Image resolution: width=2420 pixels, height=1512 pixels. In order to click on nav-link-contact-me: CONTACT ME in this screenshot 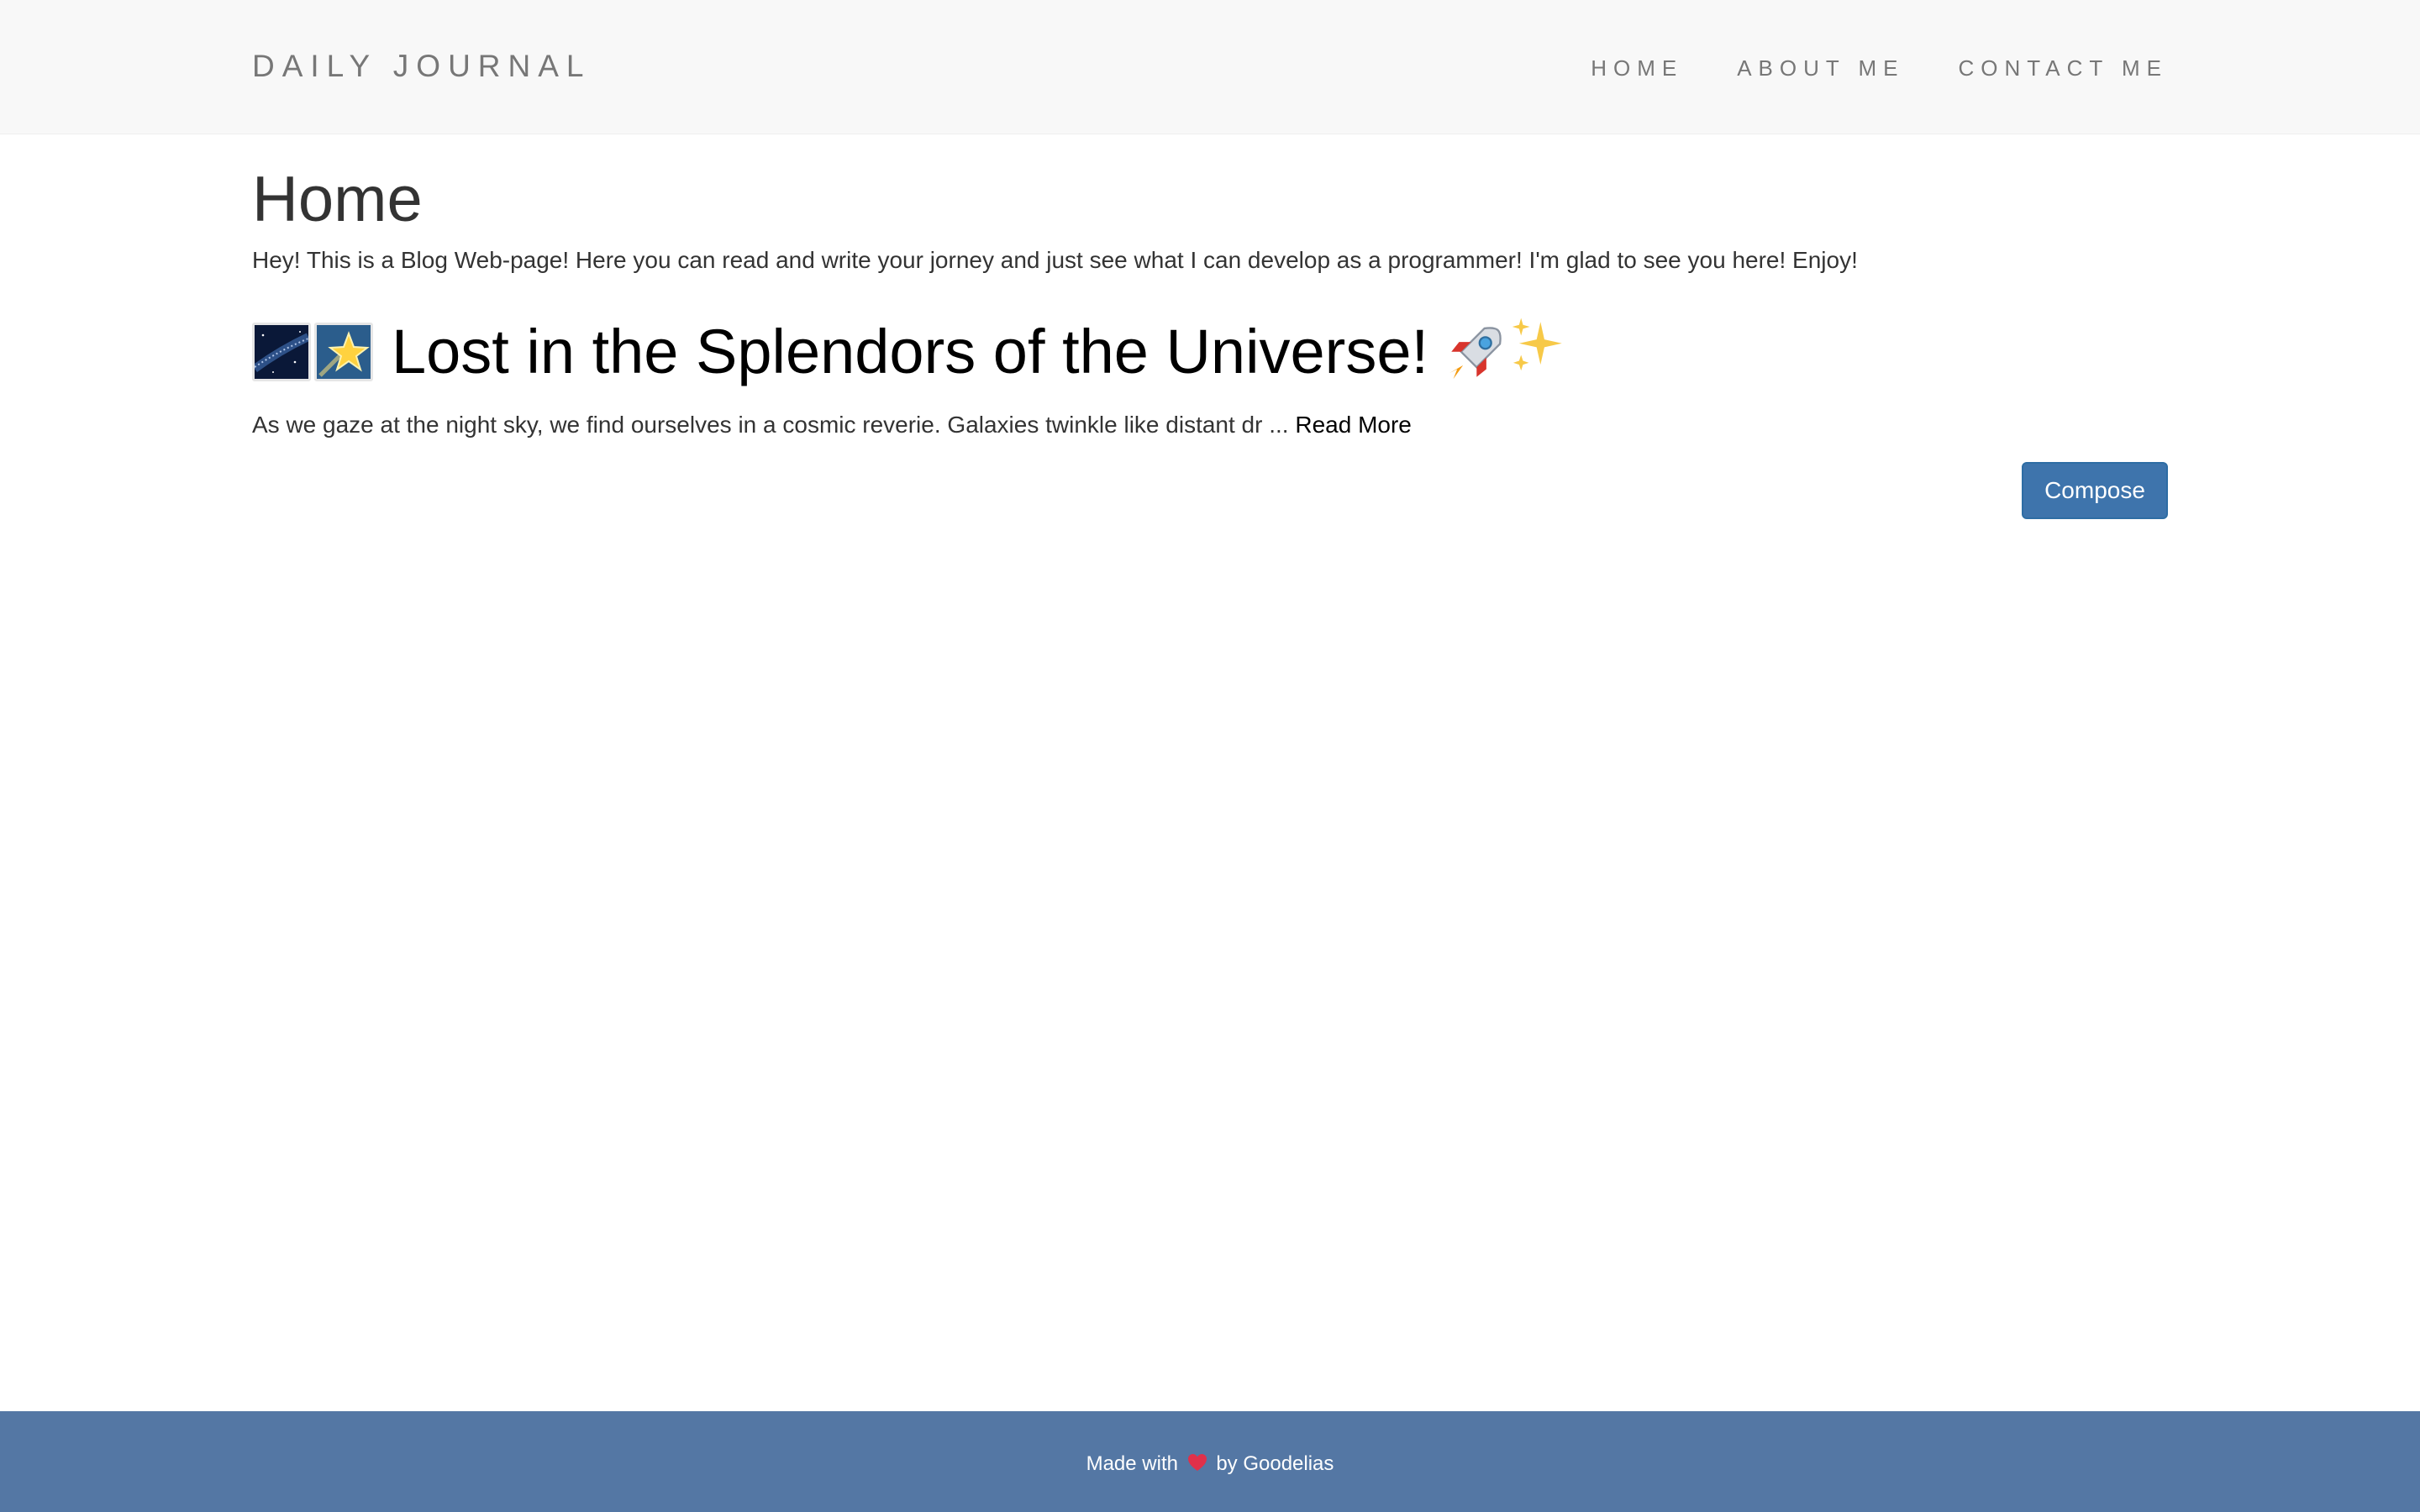, I will do `click(2063, 68)`.